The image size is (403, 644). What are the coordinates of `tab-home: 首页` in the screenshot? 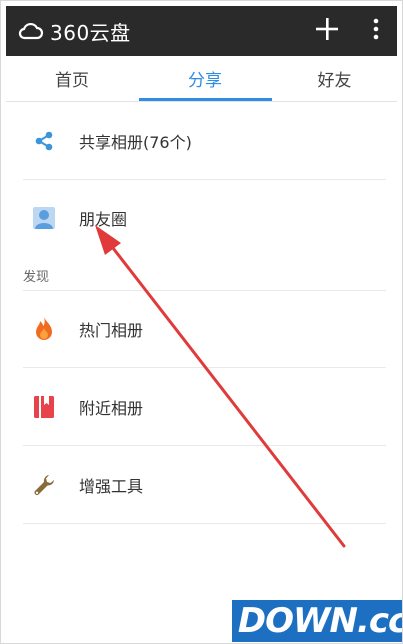 It's located at (72, 78).